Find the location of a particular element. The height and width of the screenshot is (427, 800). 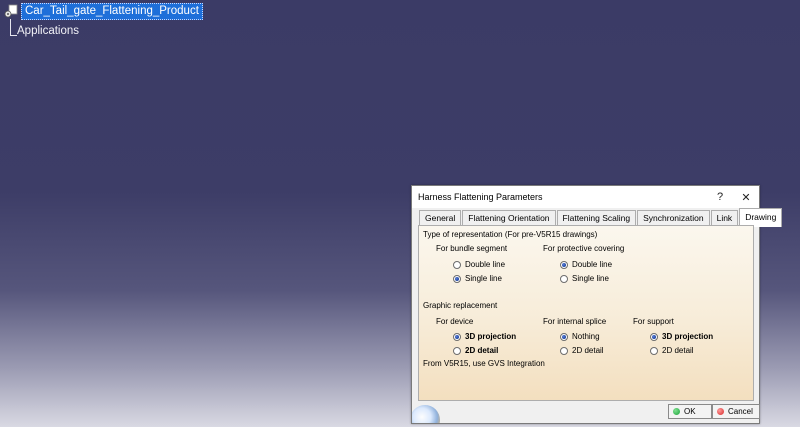

ok-icon is located at coordinates (676, 411).